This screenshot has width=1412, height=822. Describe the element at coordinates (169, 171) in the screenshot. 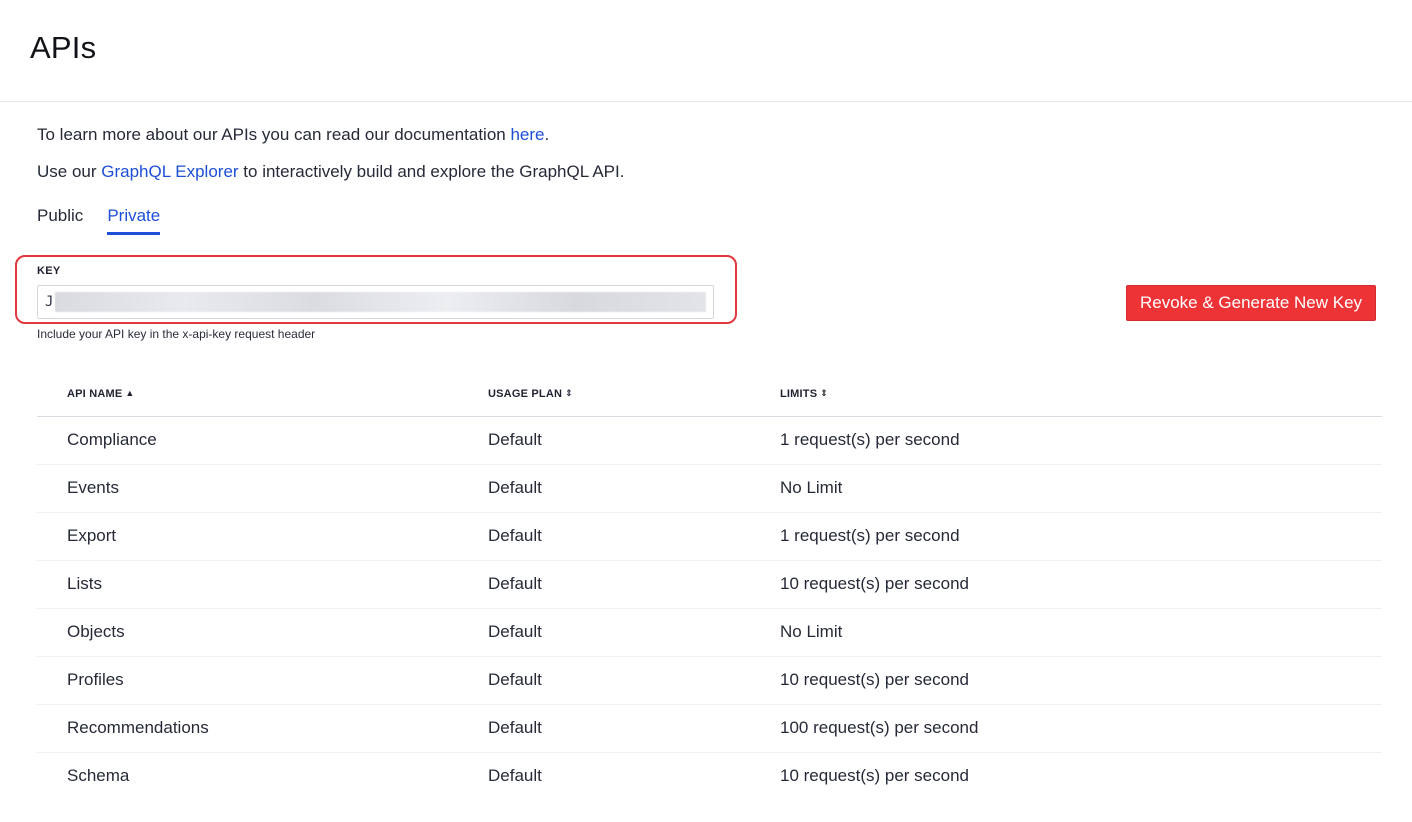

I see `graphql-explorer-link: GraphQL Explorer` at that location.